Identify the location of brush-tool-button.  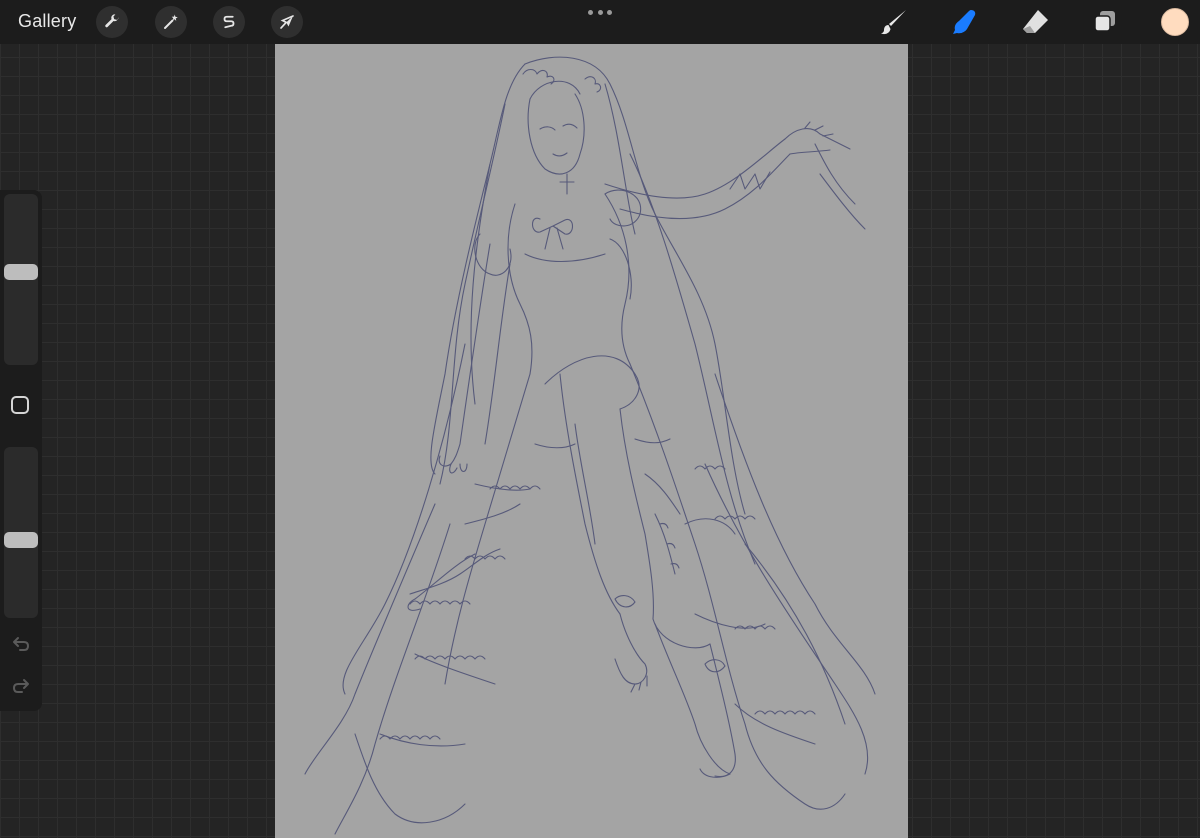
(894, 22).